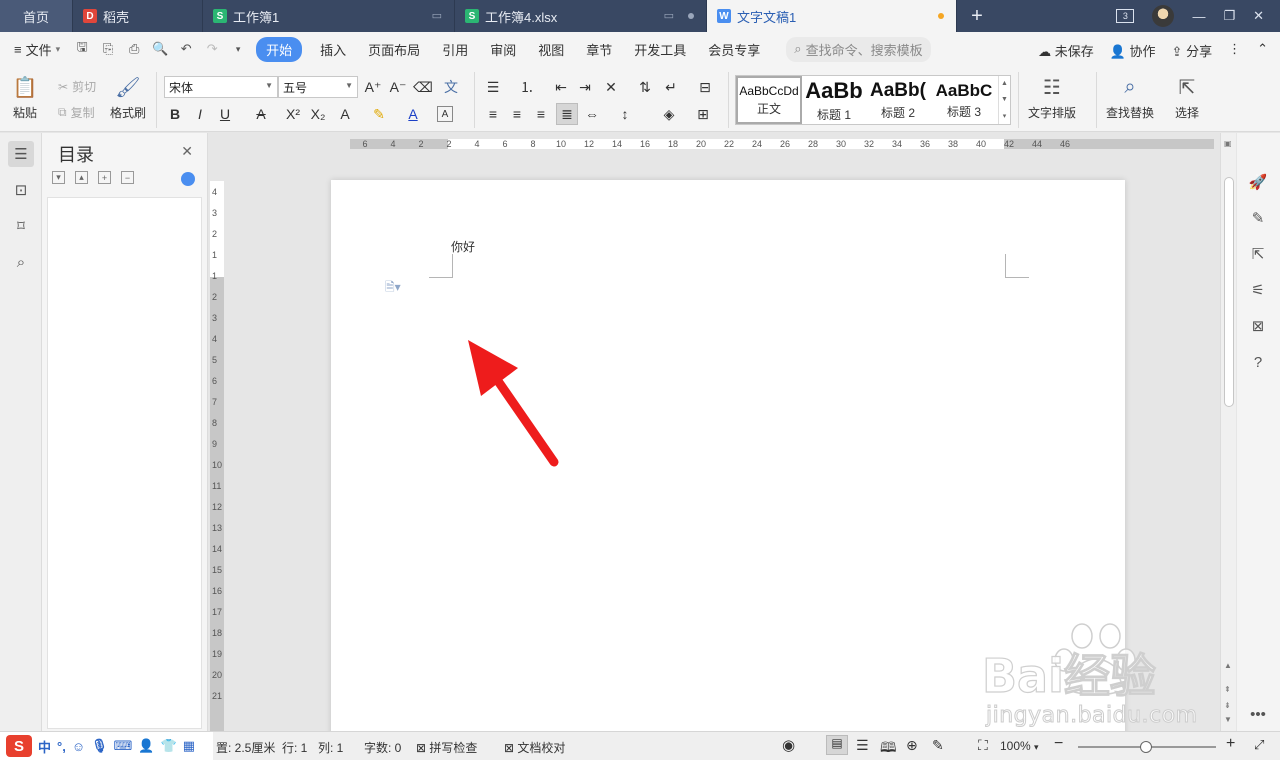  I want to click on share-button: ⇪ 分享, so click(1192, 50).